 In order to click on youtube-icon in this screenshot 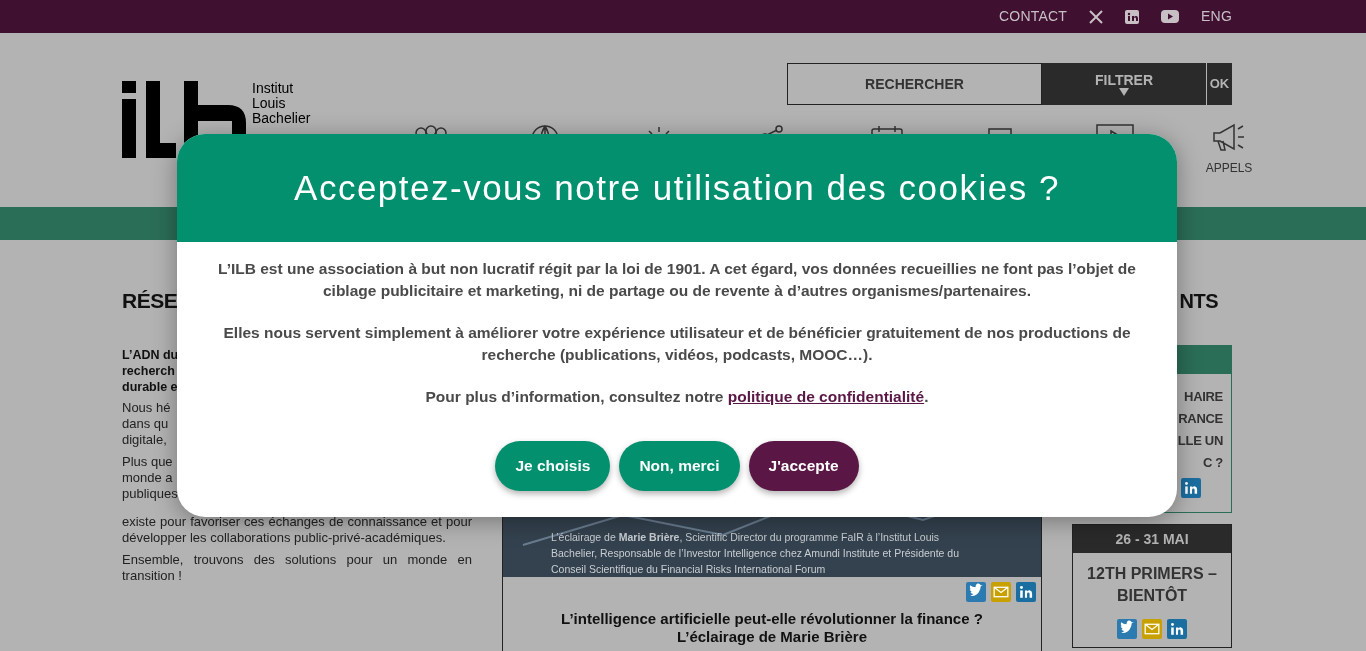, I will do `click(1170, 16)`.